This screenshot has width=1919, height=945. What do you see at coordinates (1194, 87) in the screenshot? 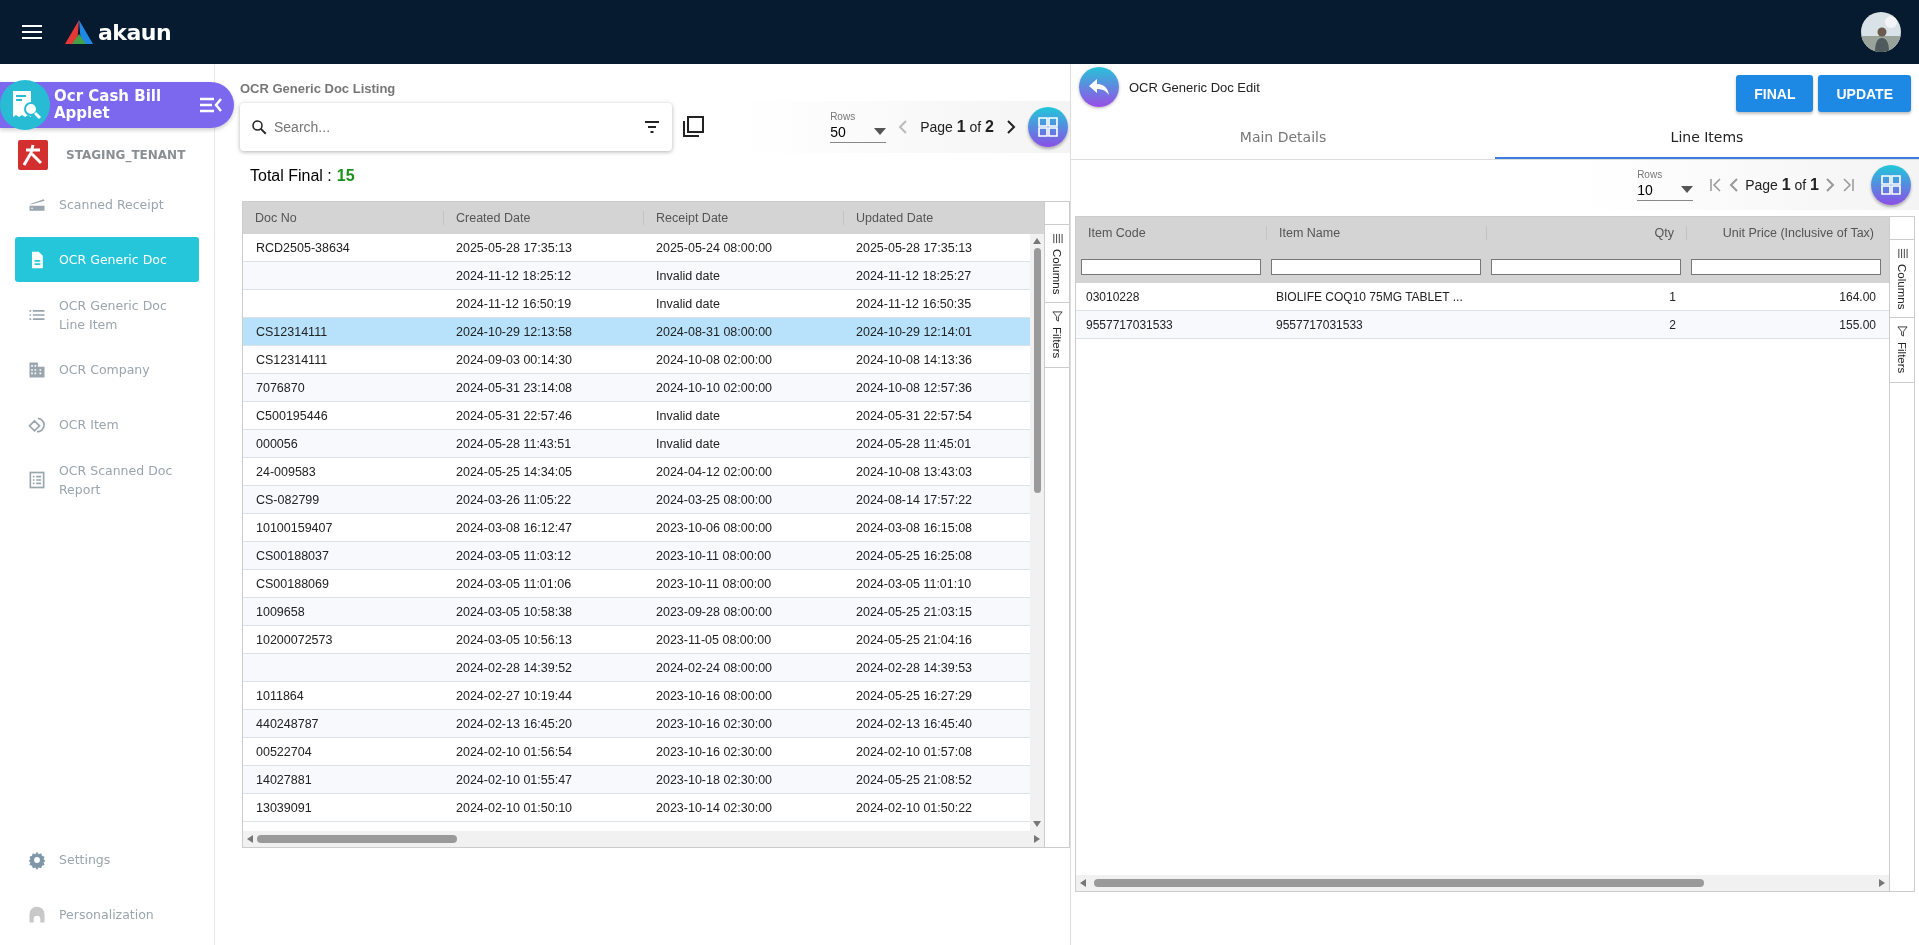
I see `panel-title: OCR Generic Doc Edit` at bounding box center [1194, 87].